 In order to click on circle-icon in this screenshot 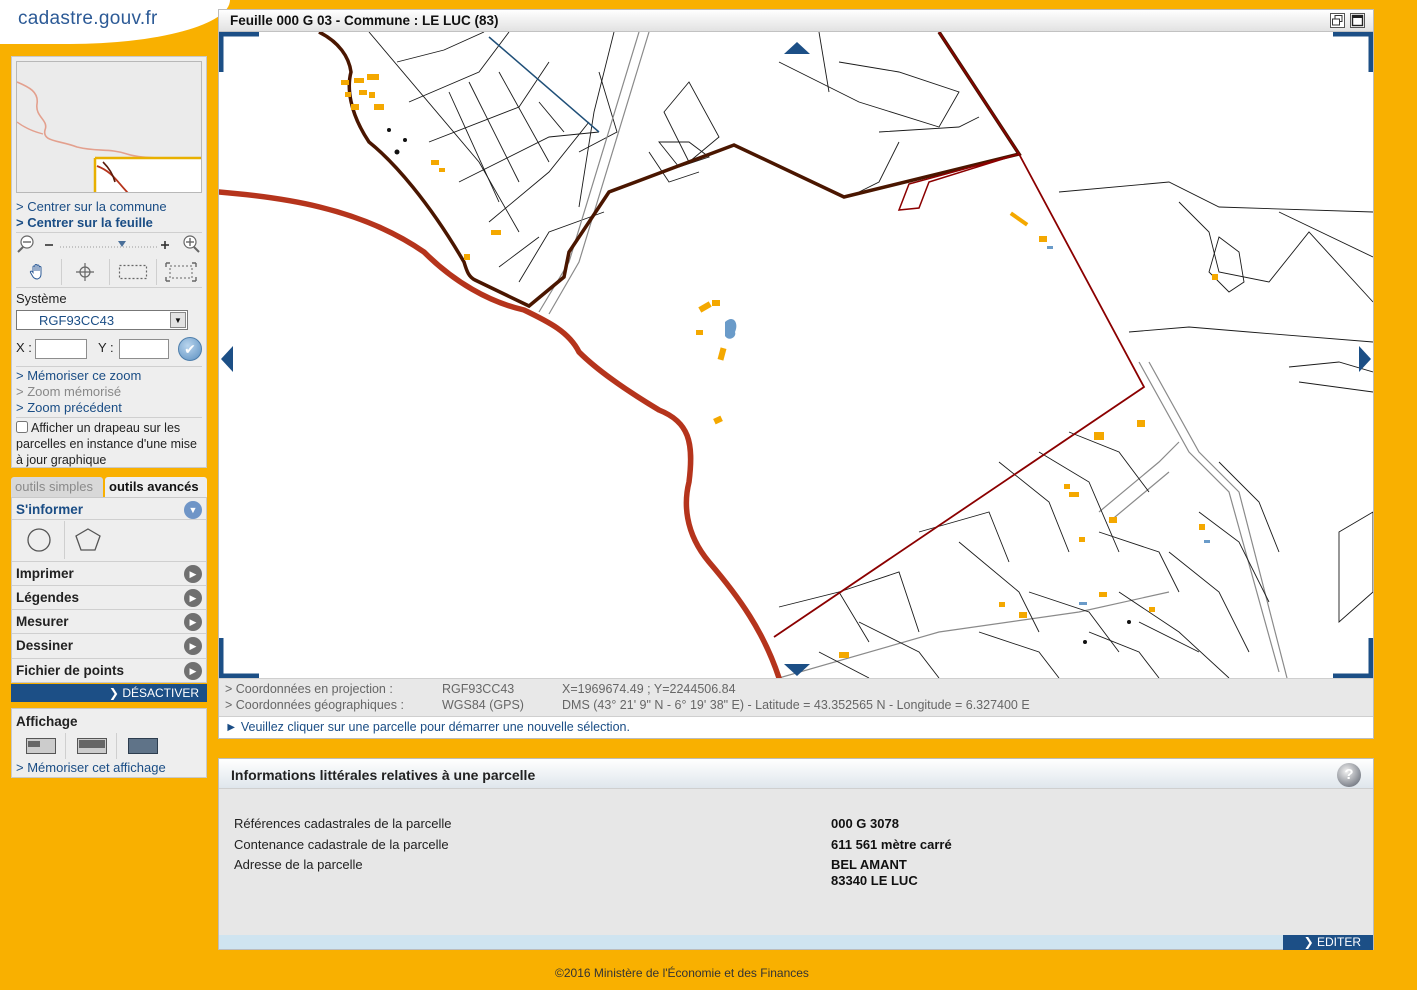, I will do `click(39, 540)`.